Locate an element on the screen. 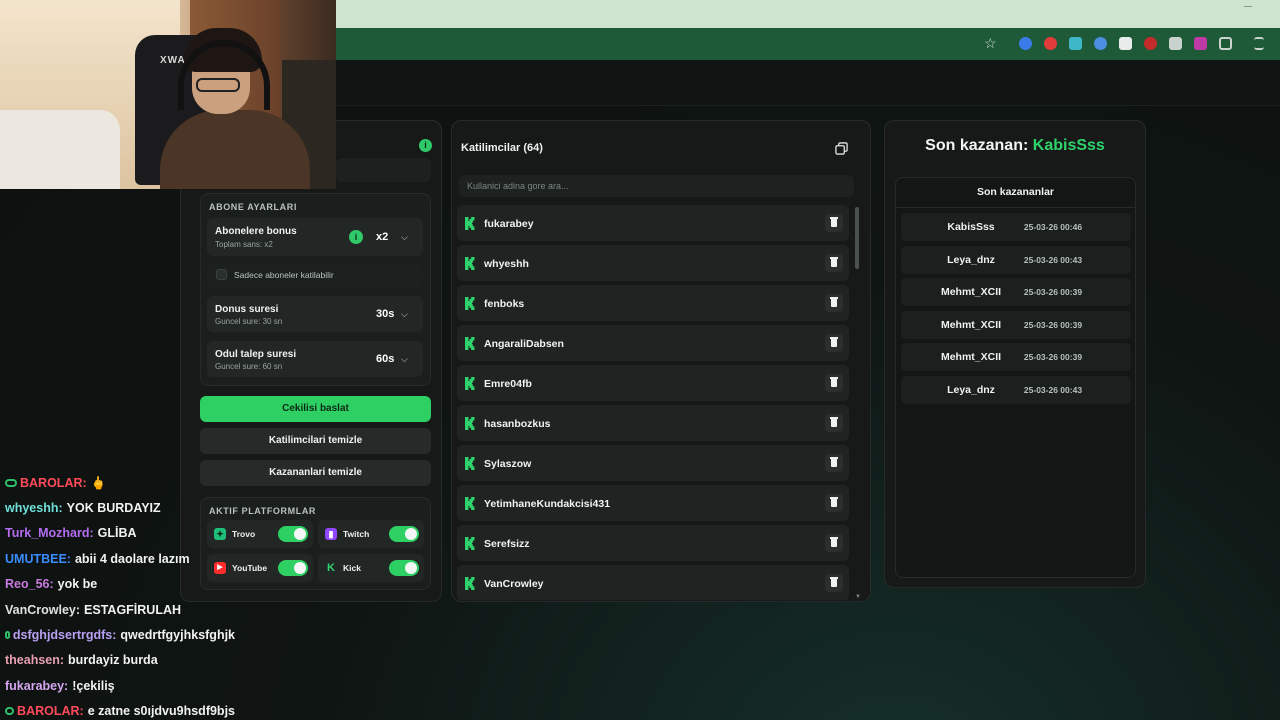  subscriber-bonus-row: Abonelere bonus Toplam sans: x2 i x2 ⌵ is located at coordinates (315, 237).